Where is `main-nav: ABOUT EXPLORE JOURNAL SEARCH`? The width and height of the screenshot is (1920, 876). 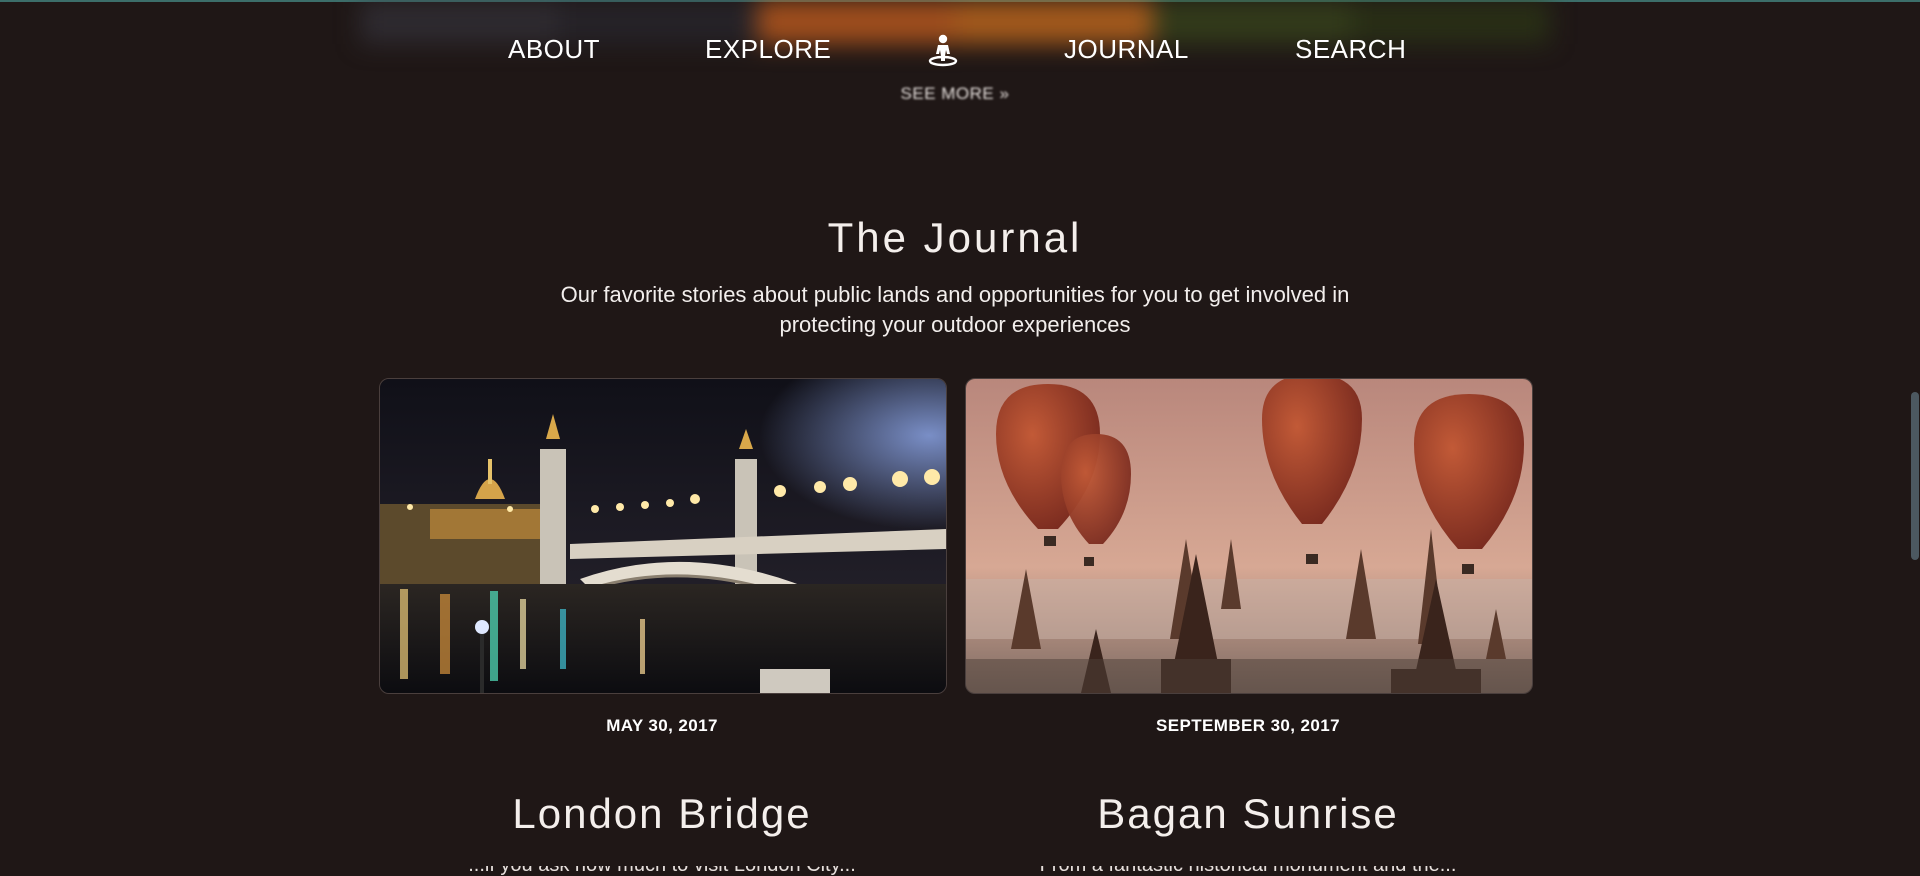
main-nav: ABOUT EXPLORE JOURNAL SEARCH is located at coordinates (960, 50).